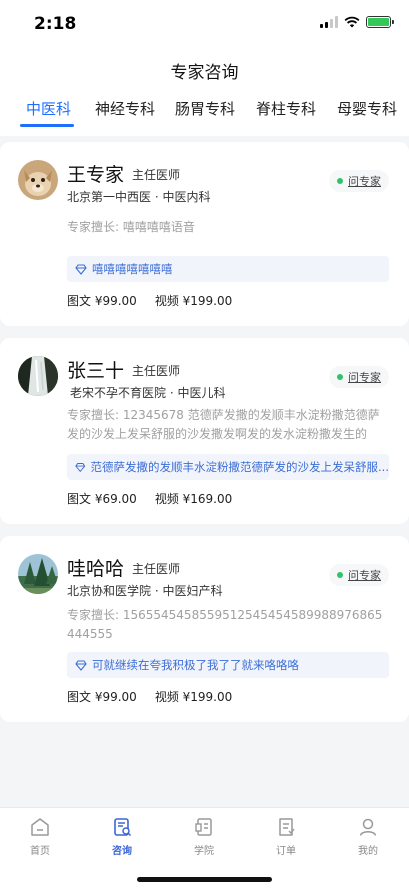  I want to click on tab-neurology: 神经专科, so click(125, 108).